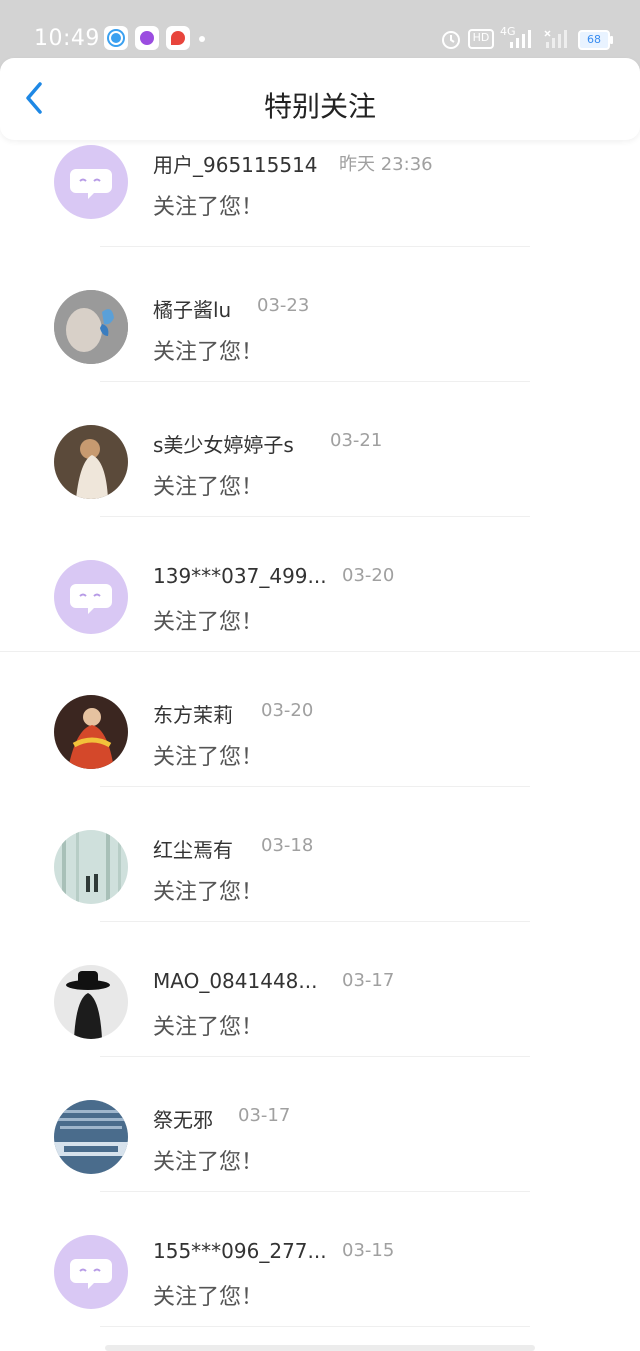  I want to click on list-item: 祭无邪 03-17 关注了您！, so click(320, 1142).